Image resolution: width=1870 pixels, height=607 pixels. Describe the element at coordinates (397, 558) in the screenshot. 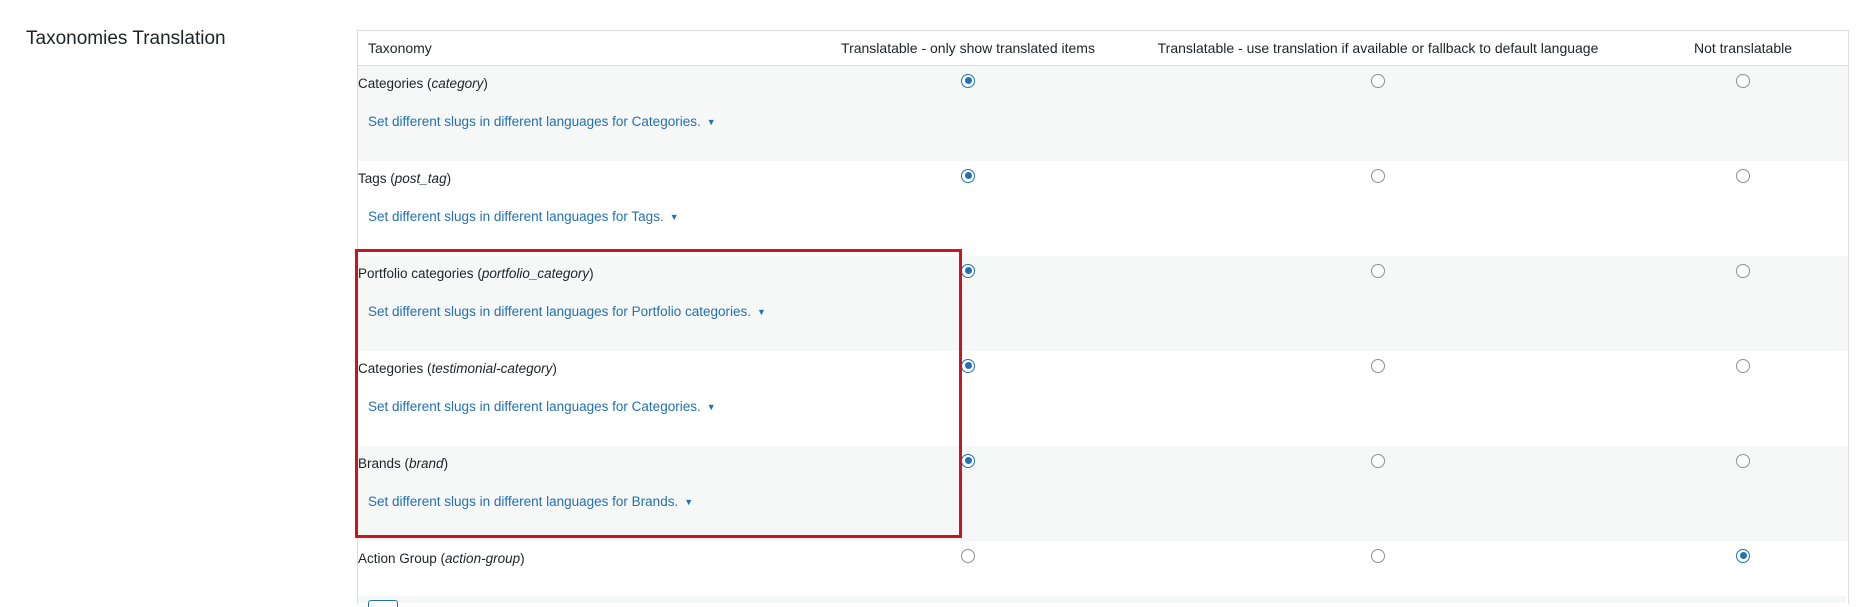

I see `taxonomy-name: Action Group` at that location.